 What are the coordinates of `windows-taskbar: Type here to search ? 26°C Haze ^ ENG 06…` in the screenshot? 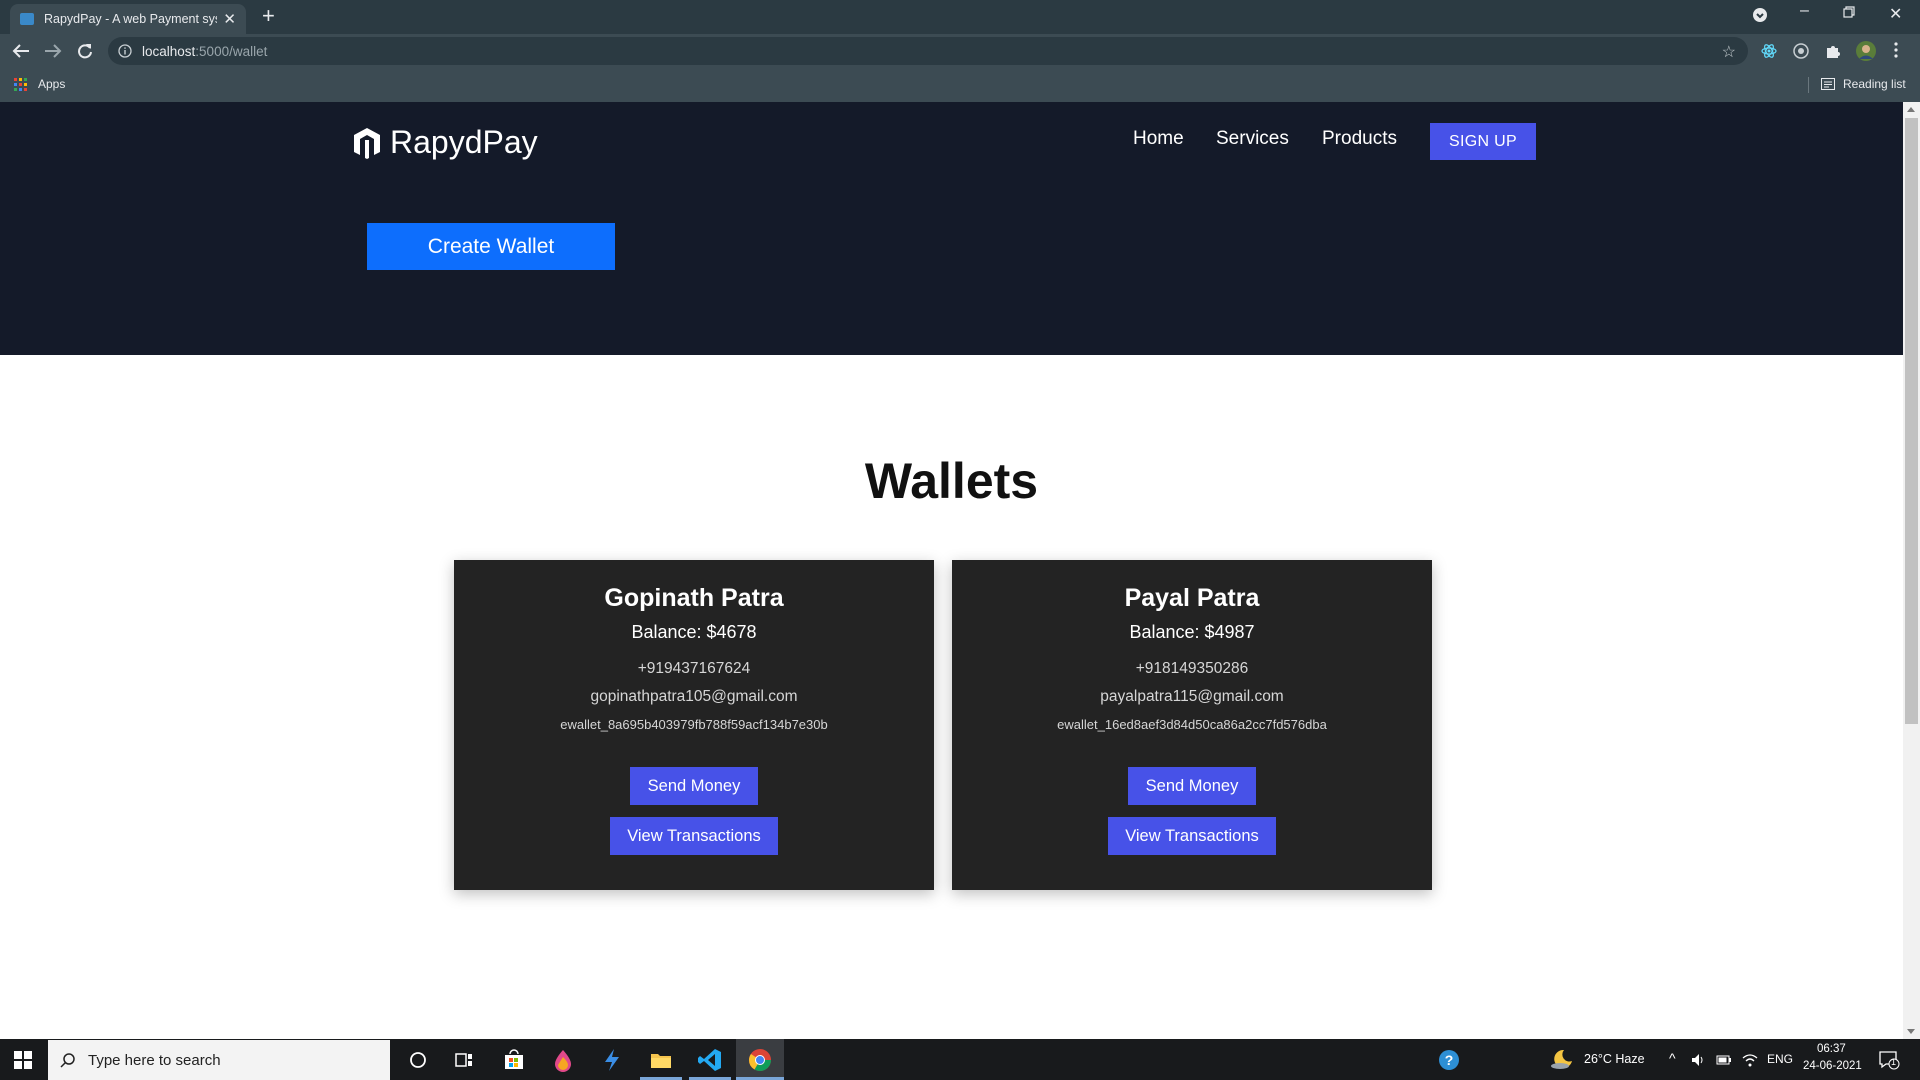 It's located at (960, 1059).